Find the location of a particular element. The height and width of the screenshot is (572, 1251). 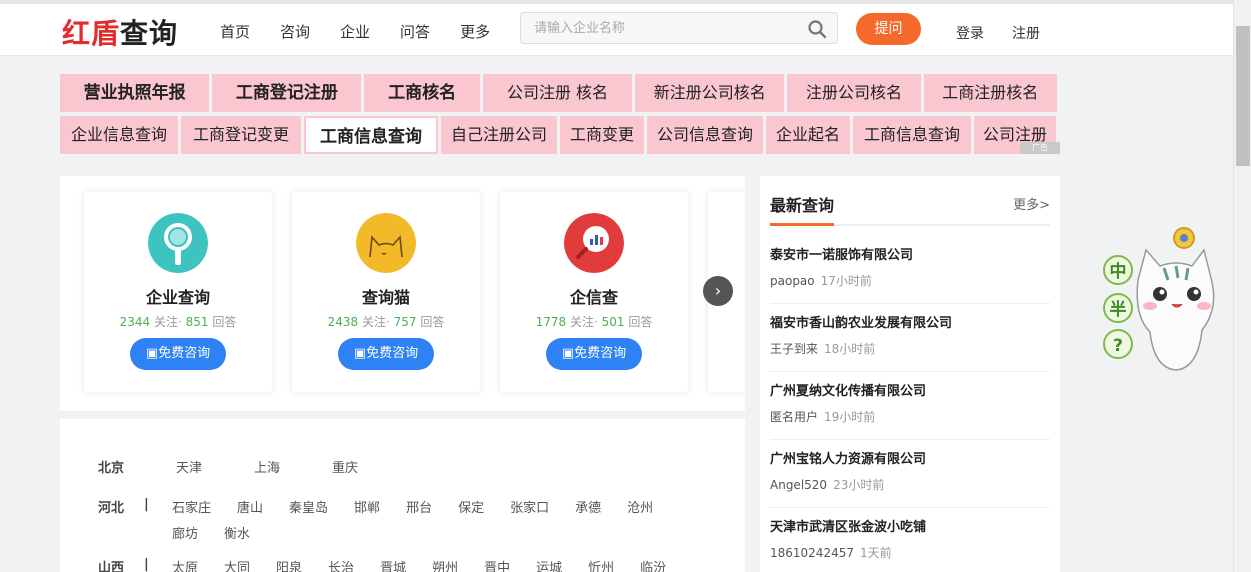

city-link: 长治 is located at coordinates (341, 564).